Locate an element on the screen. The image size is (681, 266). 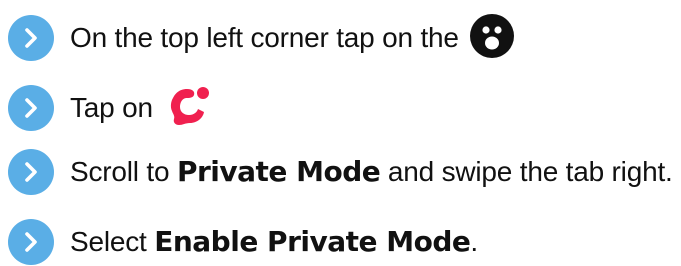
step-4-text-after: . is located at coordinates (474, 241).